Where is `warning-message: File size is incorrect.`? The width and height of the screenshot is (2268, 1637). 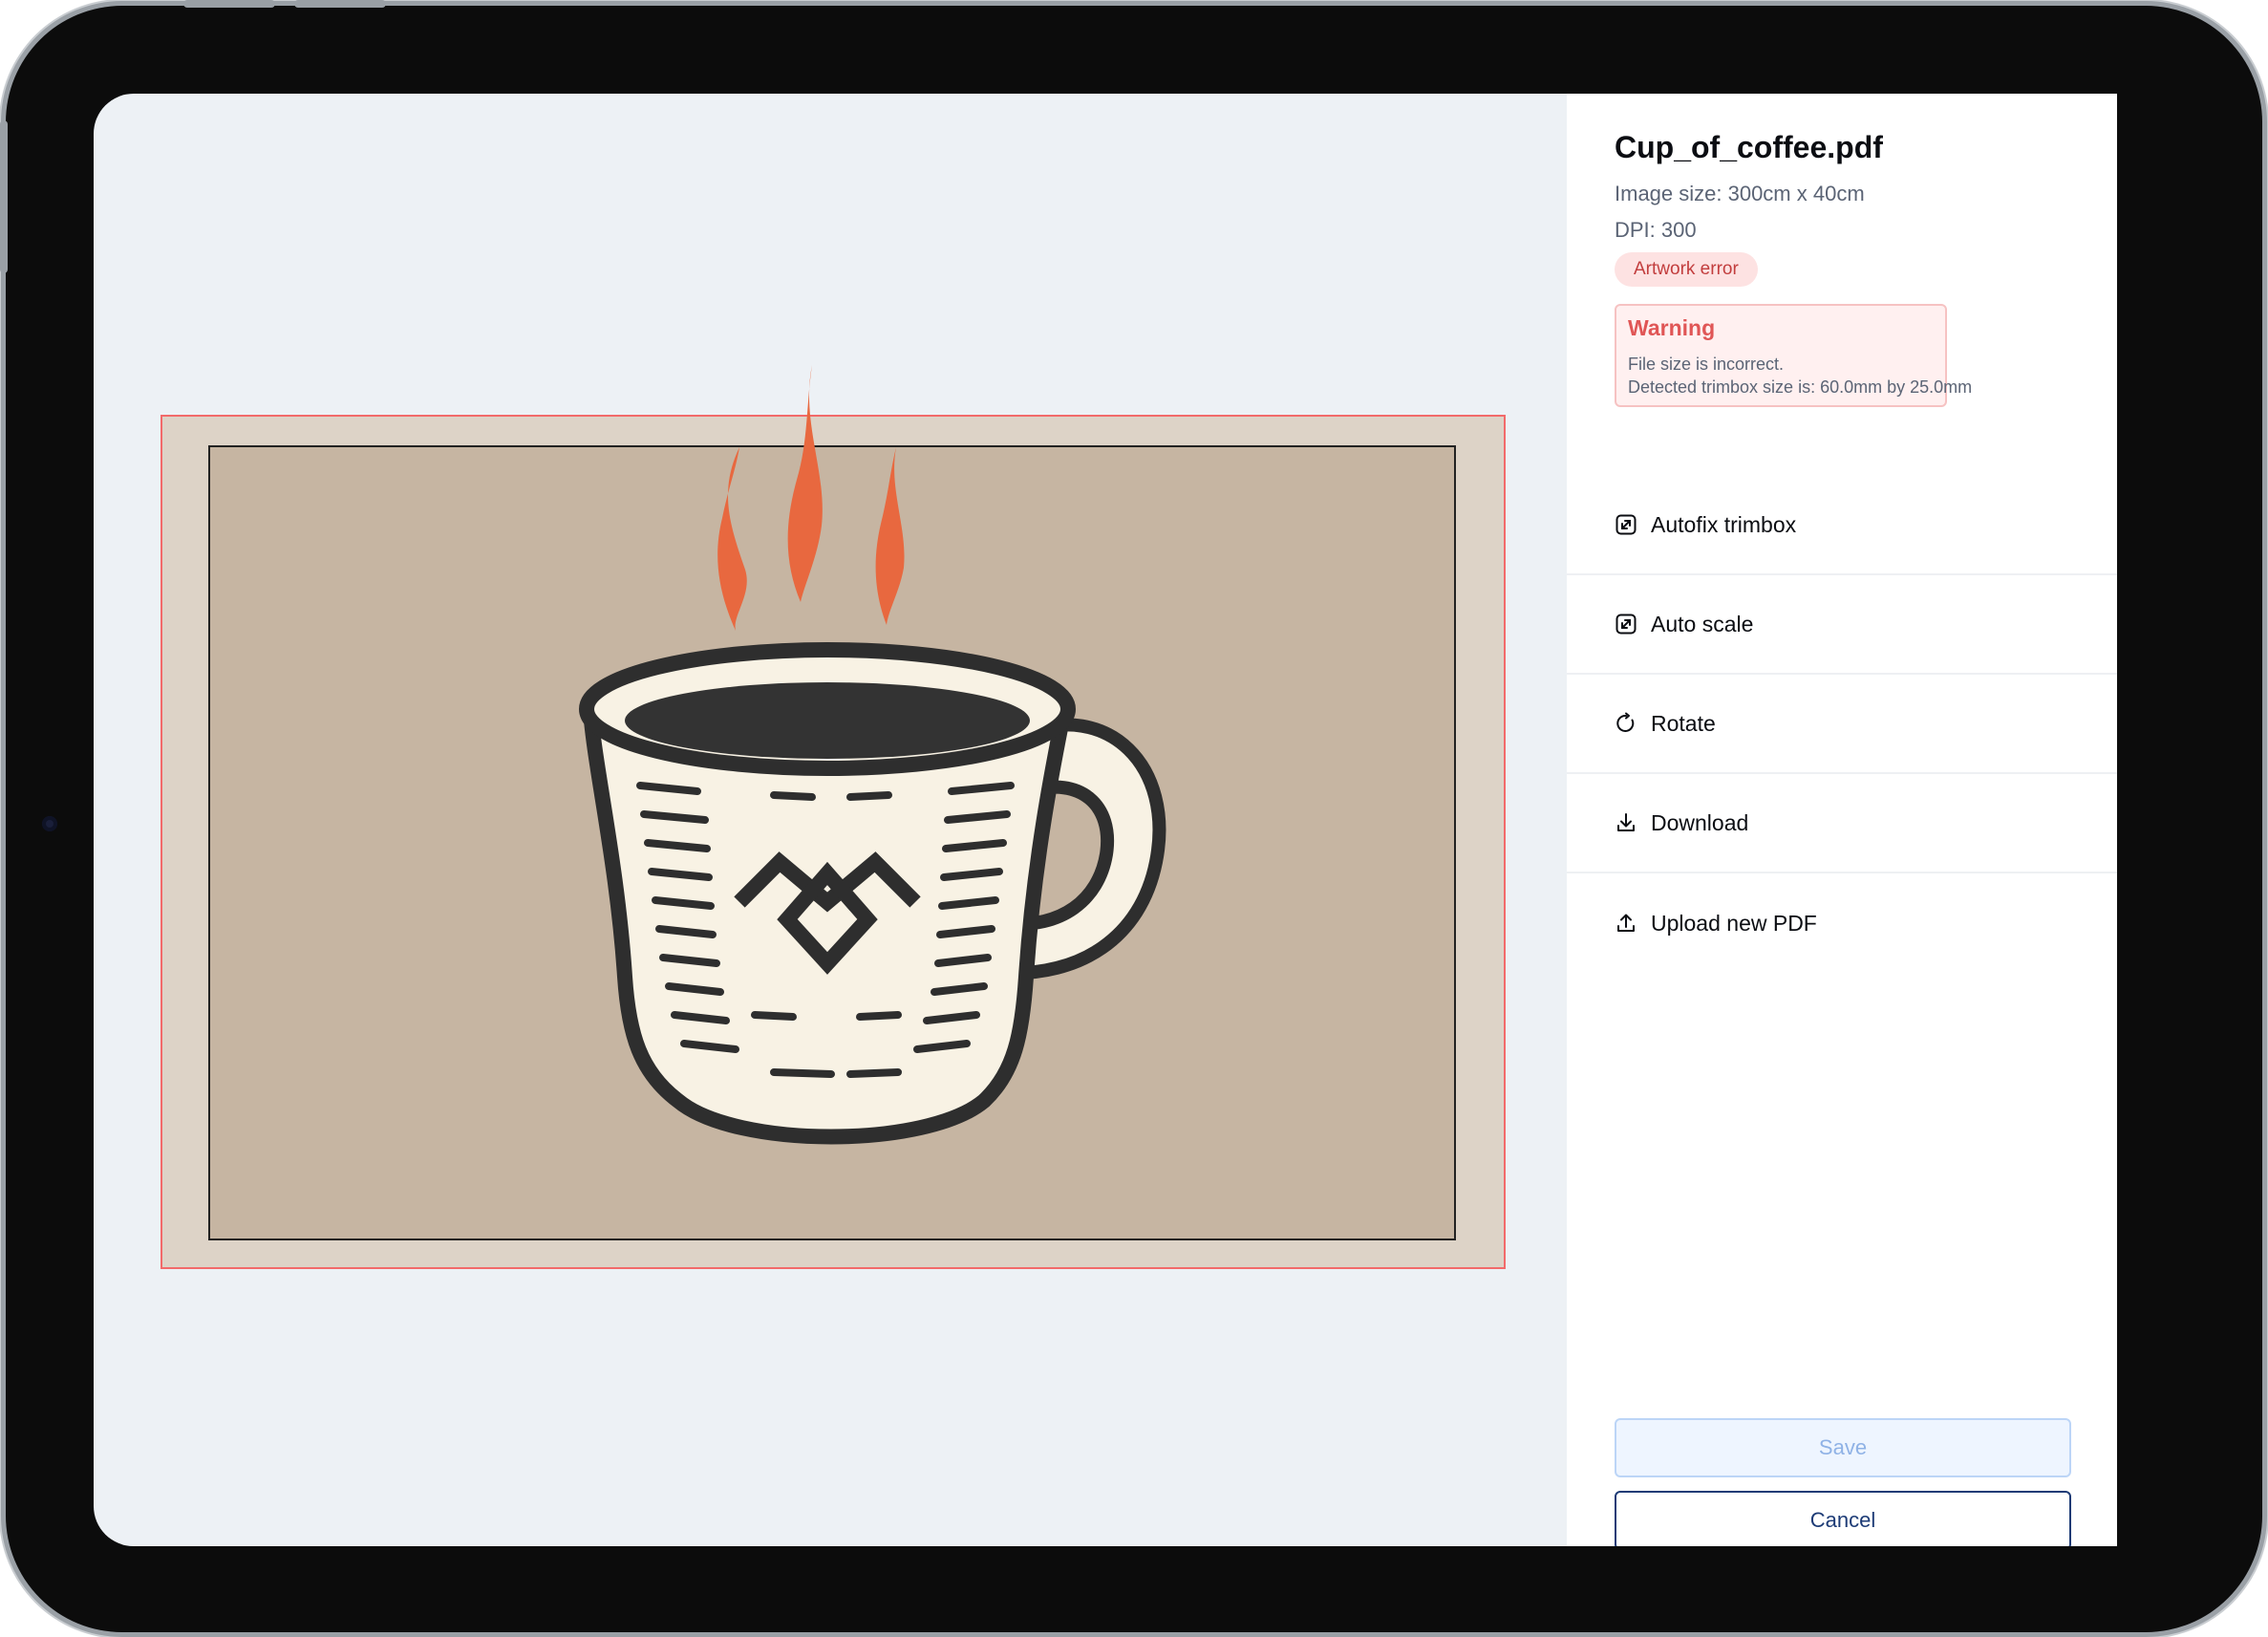 warning-message: File size is incorrect. is located at coordinates (1707, 364).